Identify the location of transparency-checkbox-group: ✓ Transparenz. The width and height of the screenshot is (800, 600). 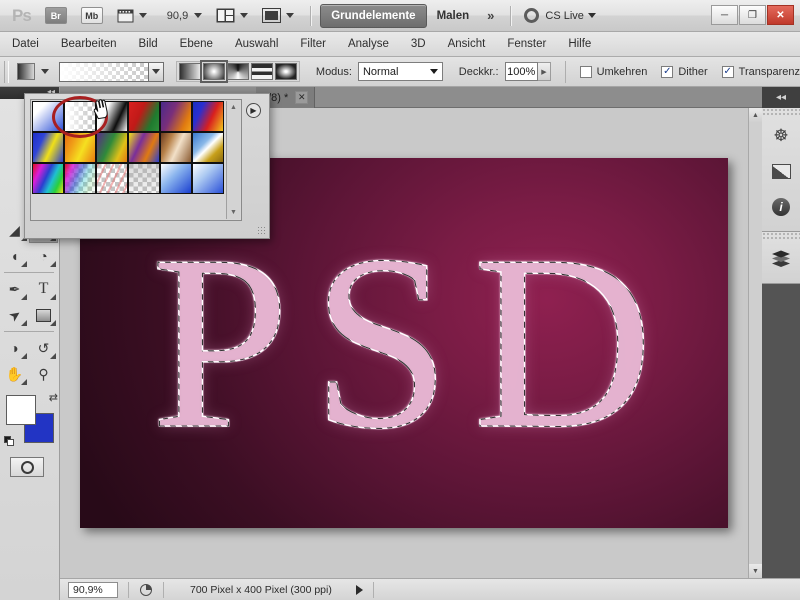
(760, 71).